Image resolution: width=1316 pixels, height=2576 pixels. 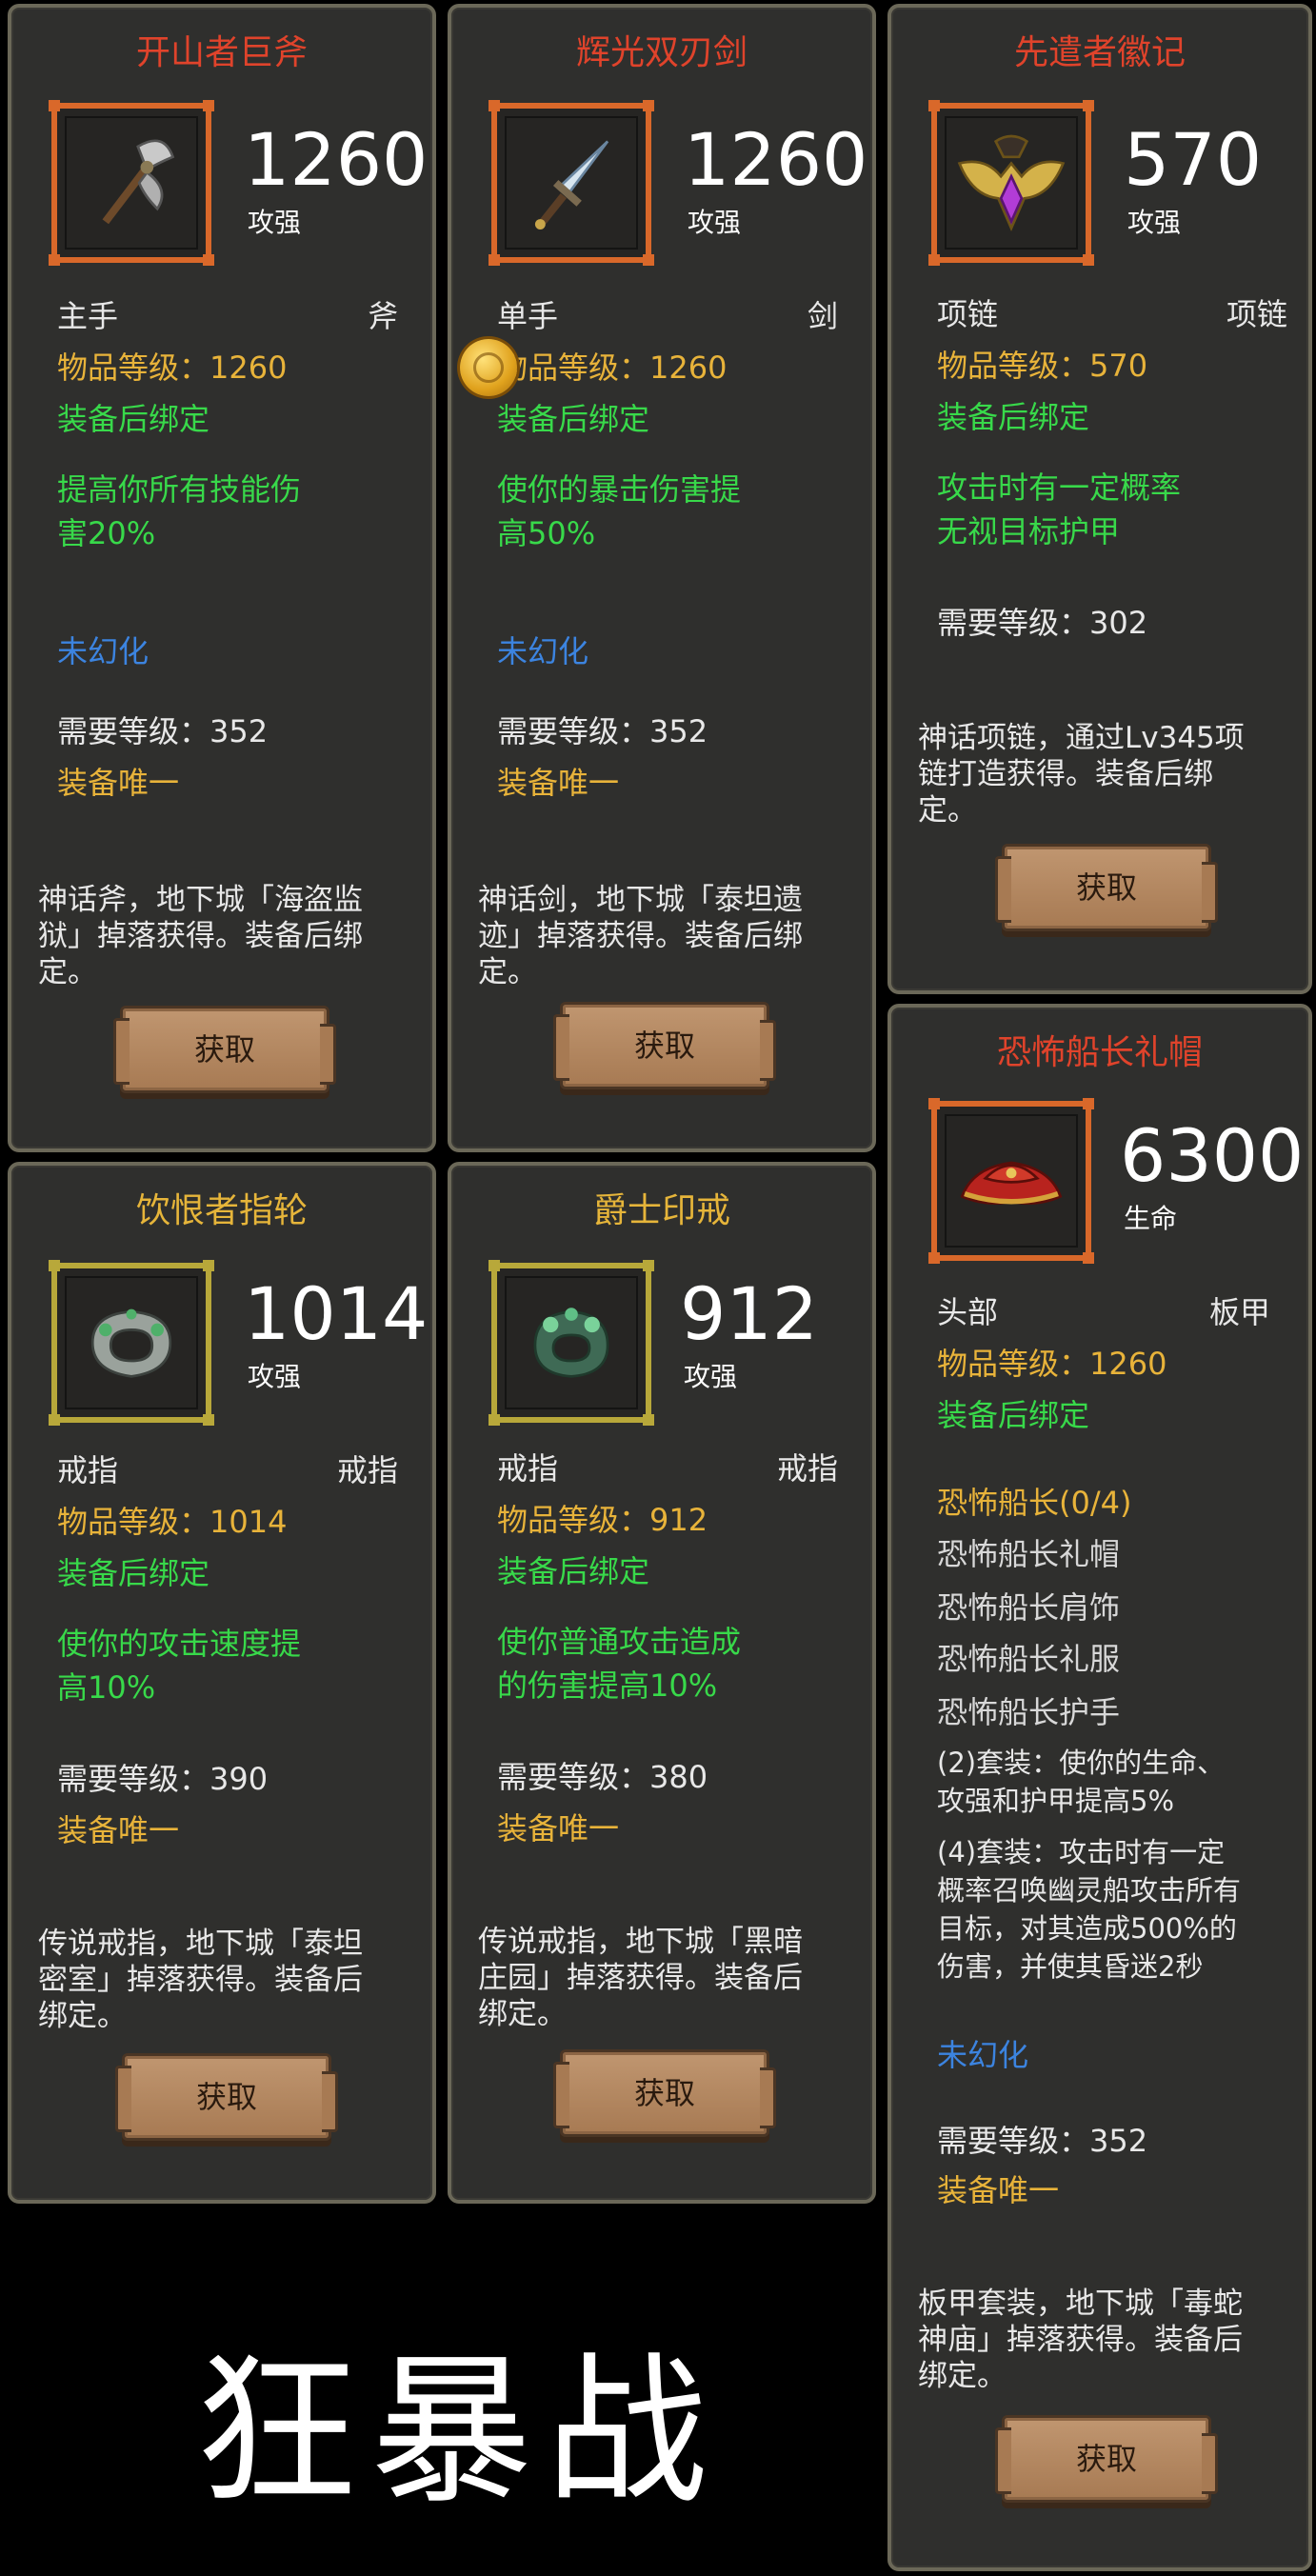 I want to click on item-type: 斧, so click(x=382, y=316).